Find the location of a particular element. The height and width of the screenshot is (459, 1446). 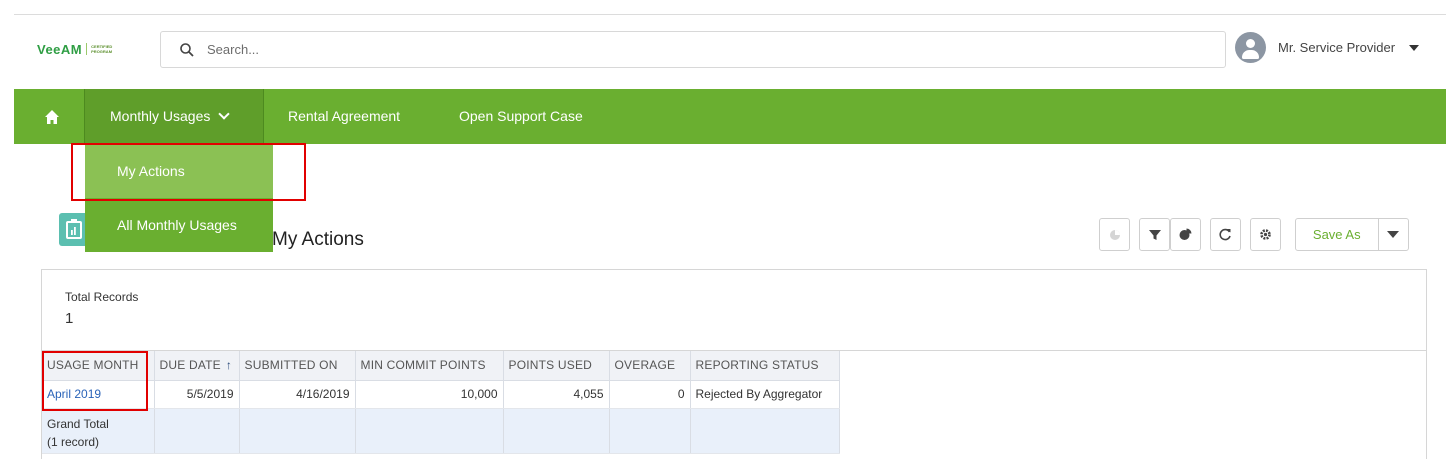

refresh-icon is located at coordinates (1225, 234).